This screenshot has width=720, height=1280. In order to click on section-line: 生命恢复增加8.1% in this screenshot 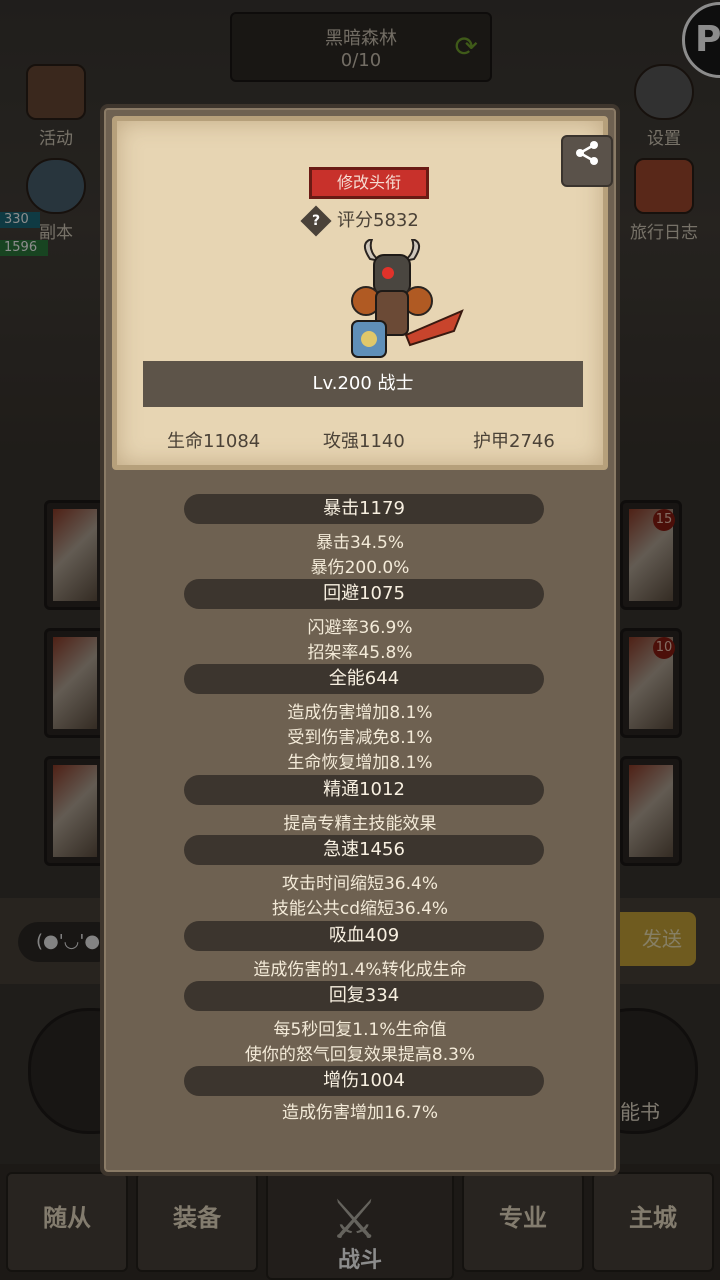, I will do `click(360, 763)`.